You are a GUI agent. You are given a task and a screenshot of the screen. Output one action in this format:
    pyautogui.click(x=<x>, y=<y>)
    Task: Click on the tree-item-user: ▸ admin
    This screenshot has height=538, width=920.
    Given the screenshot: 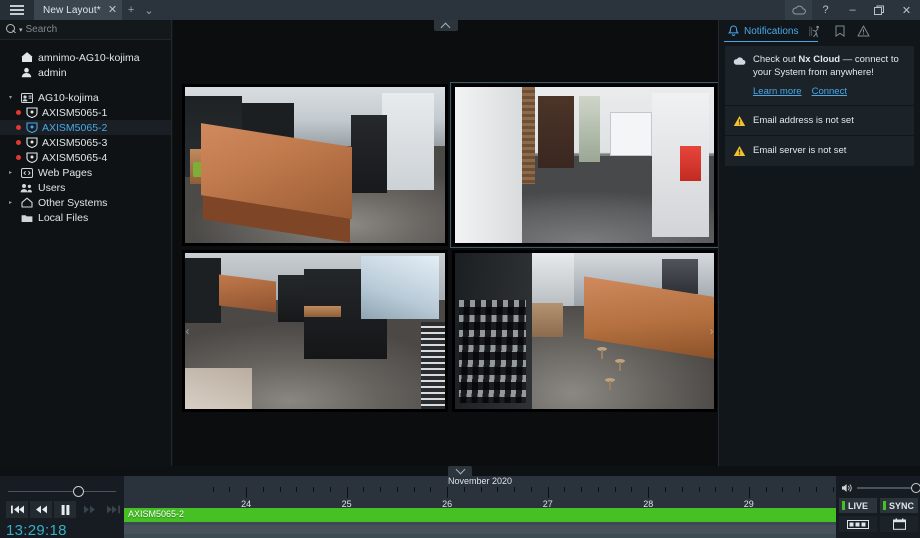 What is the action you would take?
    pyautogui.click(x=85, y=72)
    